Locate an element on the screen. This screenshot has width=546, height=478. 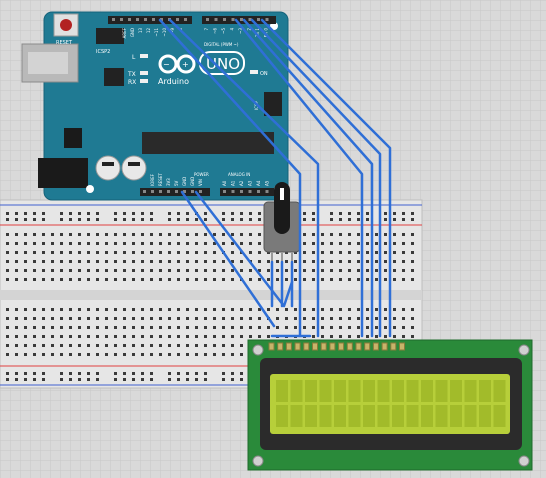
digital-pin-label: ~10 is located at coordinates (164, 32).